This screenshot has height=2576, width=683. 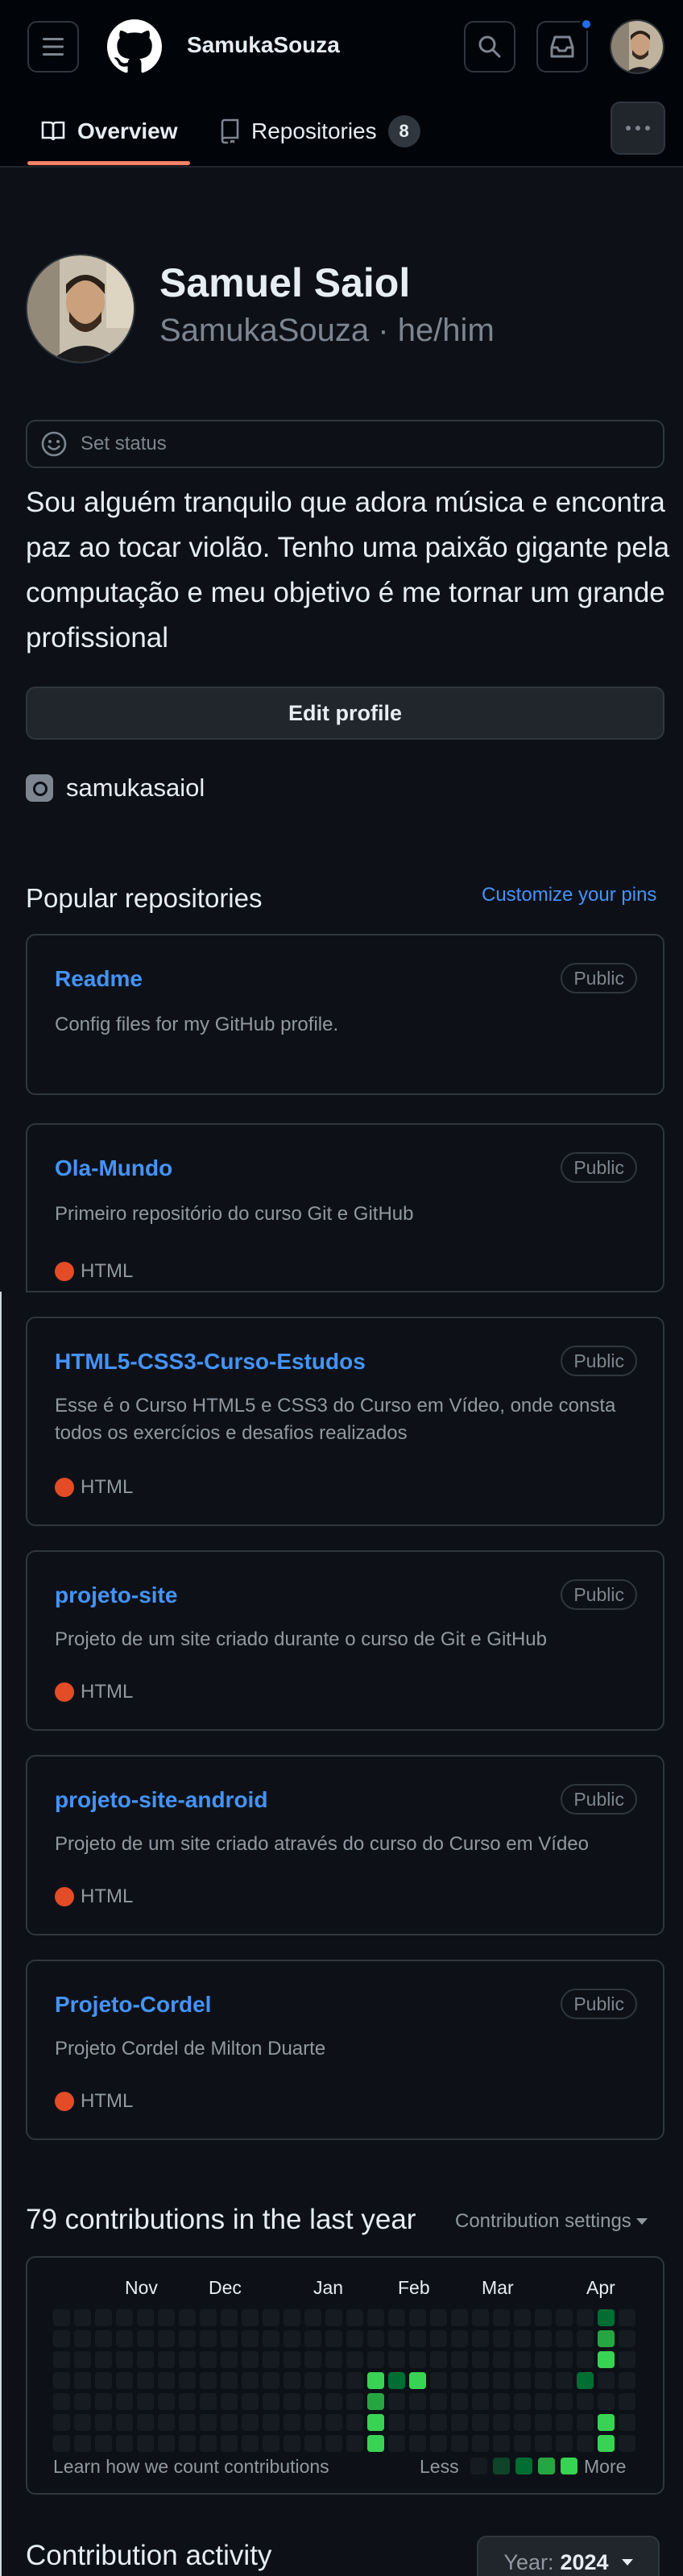 I want to click on repo-link: Readme, so click(x=99, y=979).